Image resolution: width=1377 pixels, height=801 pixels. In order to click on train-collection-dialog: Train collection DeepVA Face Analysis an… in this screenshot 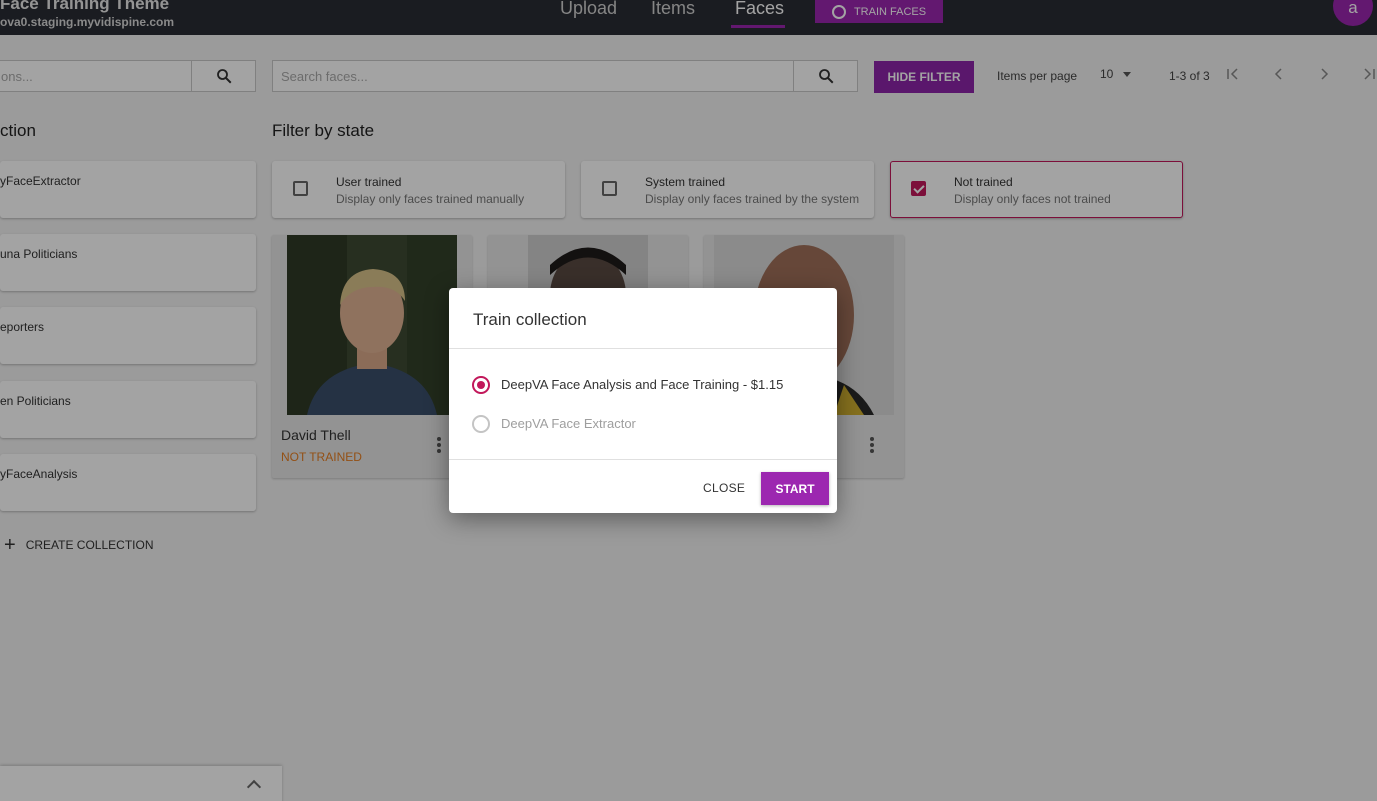, I will do `click(643, 400)`.